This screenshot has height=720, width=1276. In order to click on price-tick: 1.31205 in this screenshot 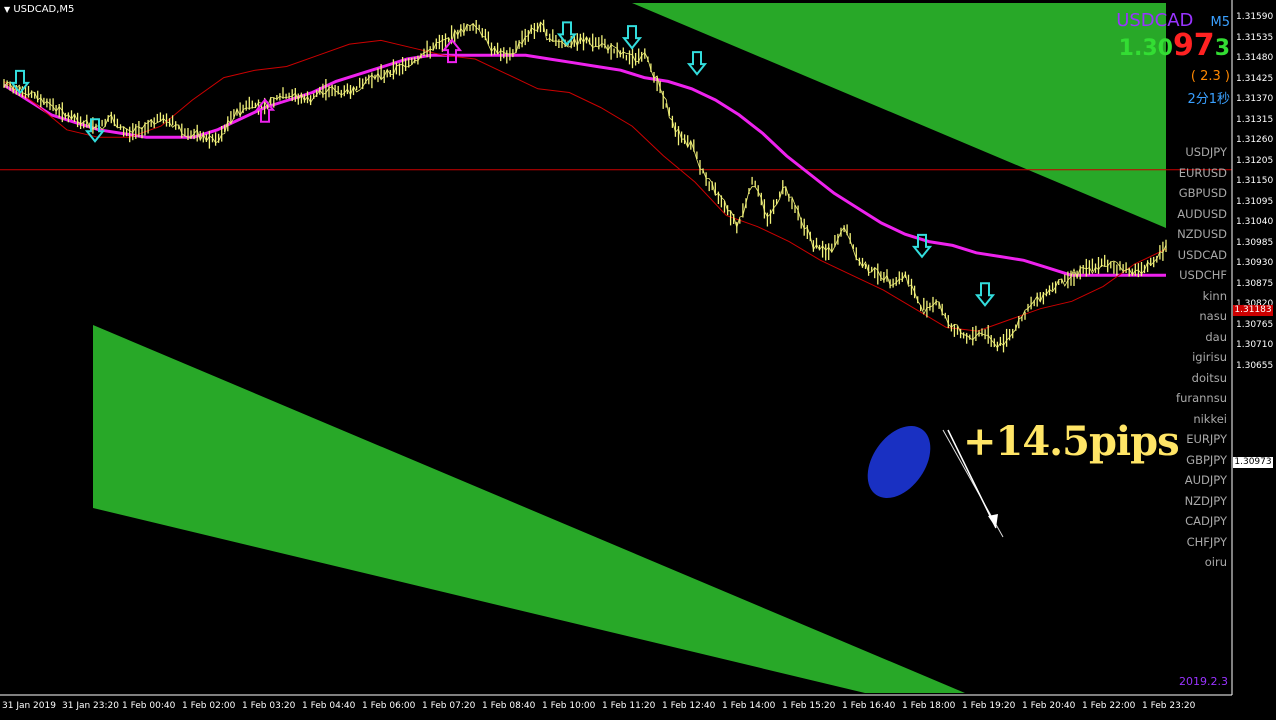, I will do `click(1255, 160)`.